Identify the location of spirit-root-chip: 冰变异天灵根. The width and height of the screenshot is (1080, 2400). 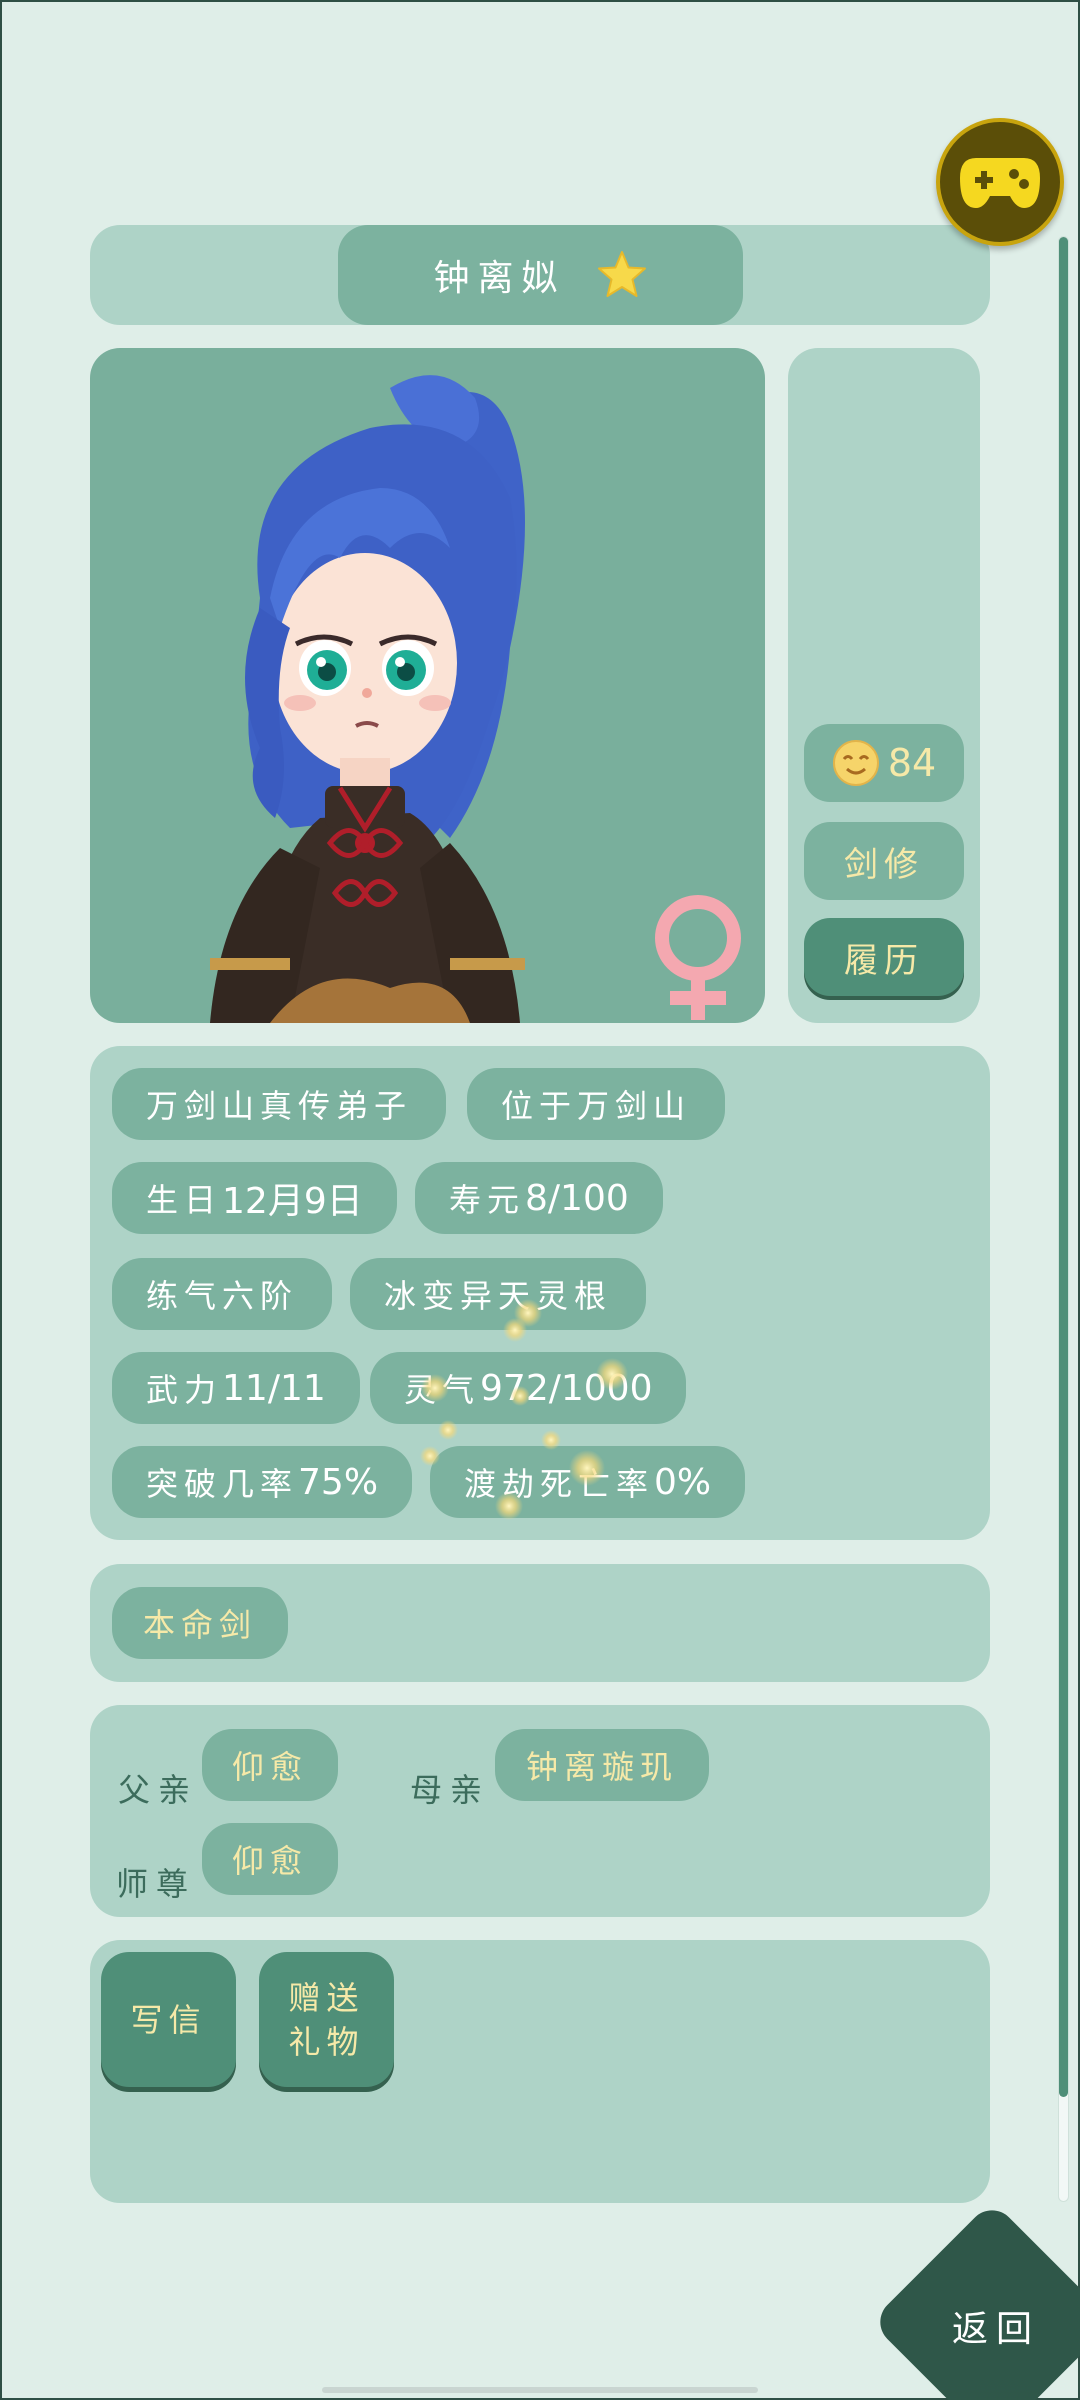
(498, 1294).